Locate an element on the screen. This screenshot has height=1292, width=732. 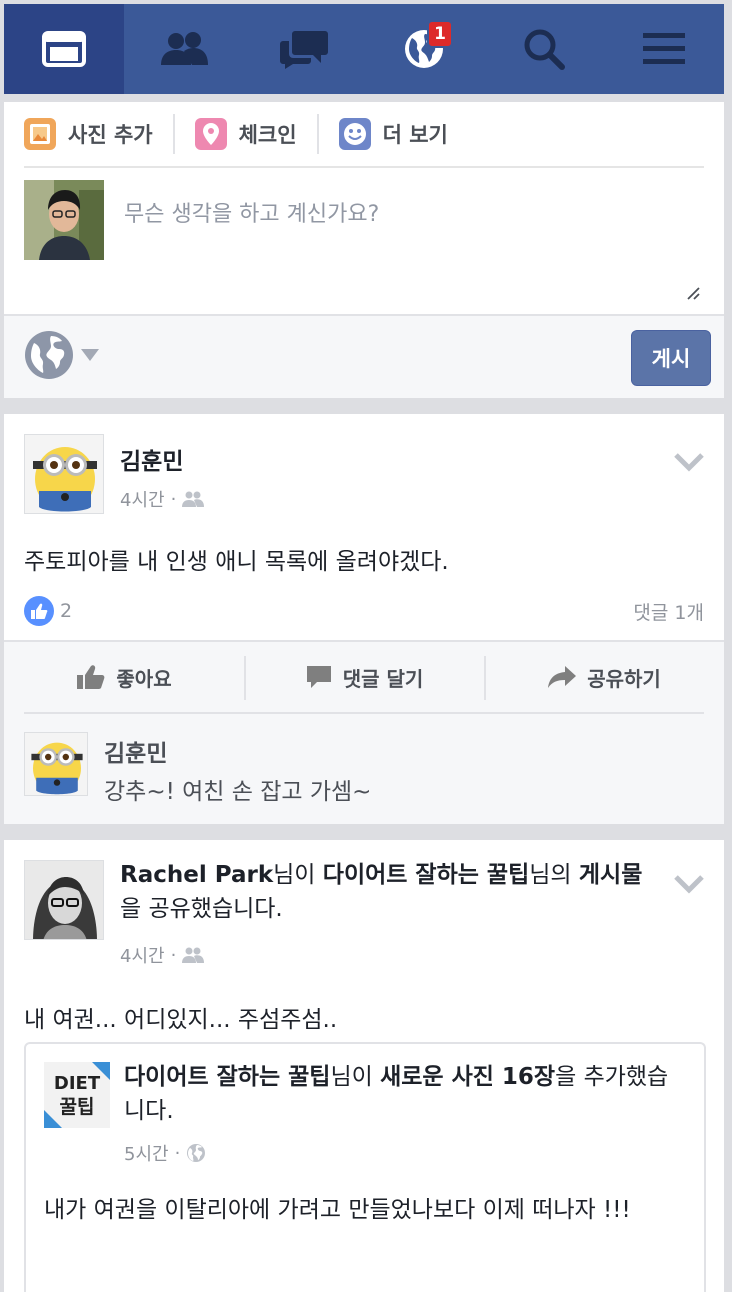
news-feed-icon is located at coordinates (64, 49).